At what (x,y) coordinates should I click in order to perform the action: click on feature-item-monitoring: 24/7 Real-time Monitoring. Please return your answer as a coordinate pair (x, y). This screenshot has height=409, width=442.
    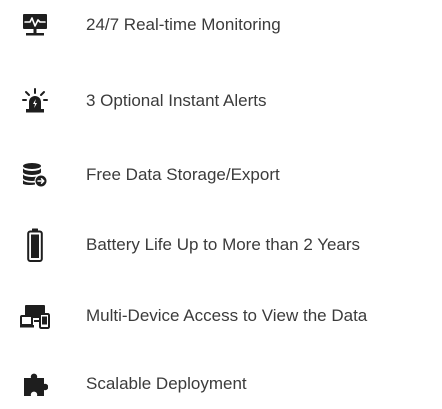
    Looking at the image, I should click on (221, 25).